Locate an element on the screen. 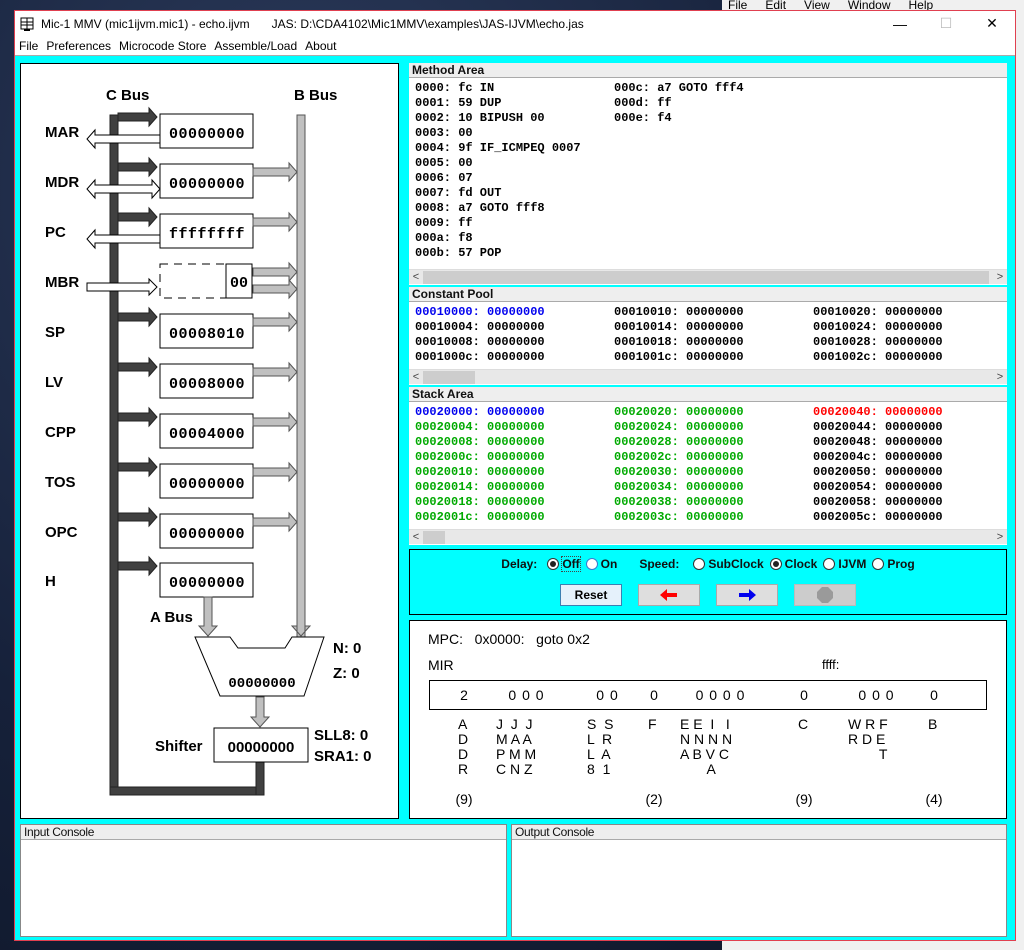 The height and width of the screenshot is (950, 1024). register-value-lv: 00008000 is located at coordinates (207, 384).